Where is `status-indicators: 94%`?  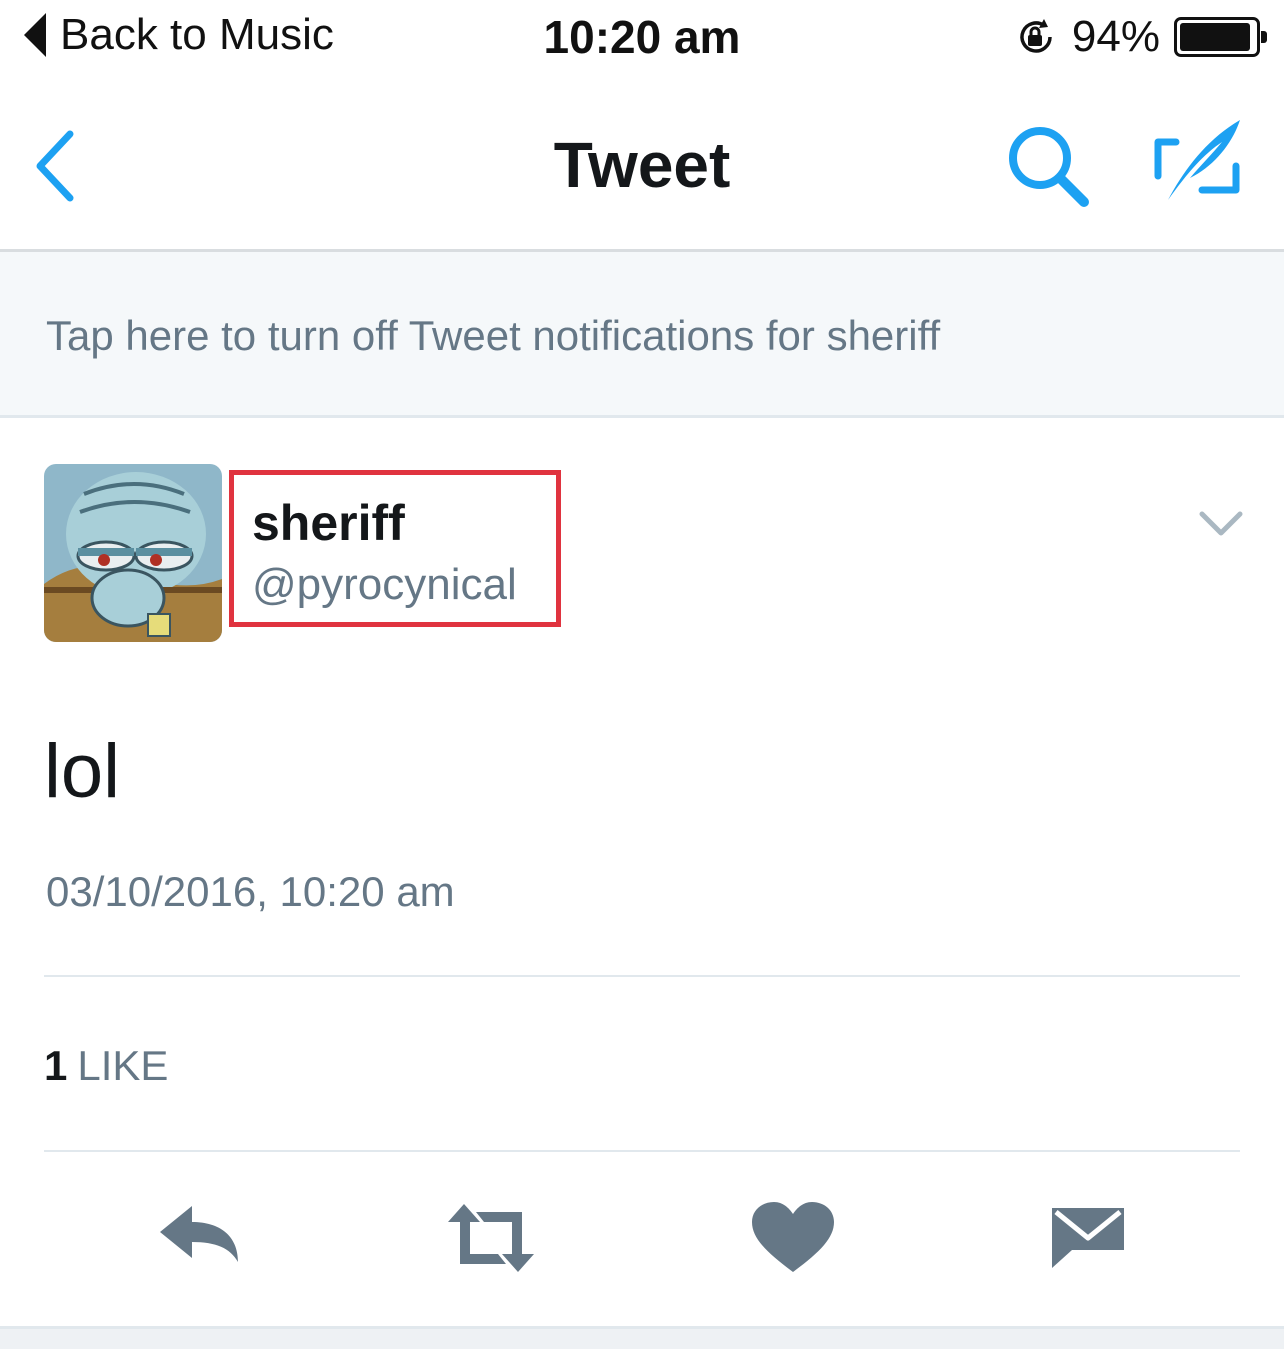
status-indicators: 94% is located at coordinates (1140, 37).